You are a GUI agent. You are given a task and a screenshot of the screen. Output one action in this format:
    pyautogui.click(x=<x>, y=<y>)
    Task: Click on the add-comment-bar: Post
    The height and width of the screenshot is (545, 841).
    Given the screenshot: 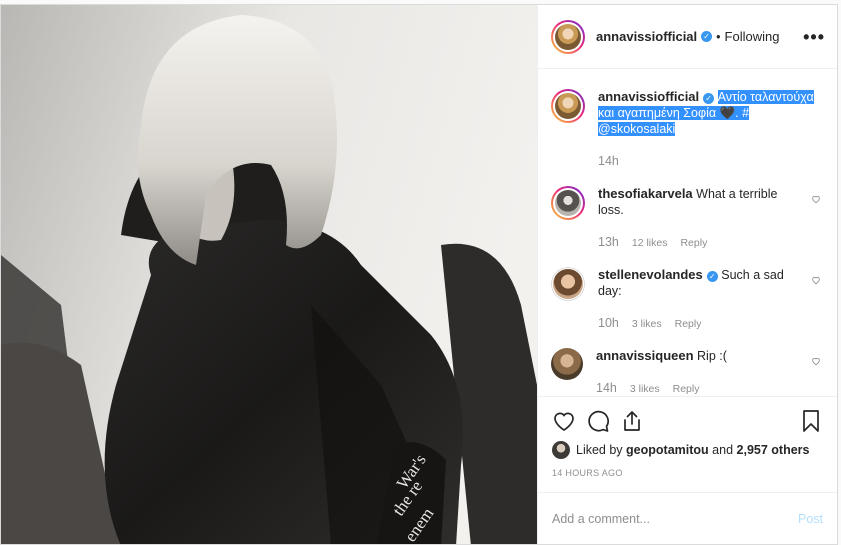 What is the action you would take?
    pyautogui.click(x=687, y=518)
    